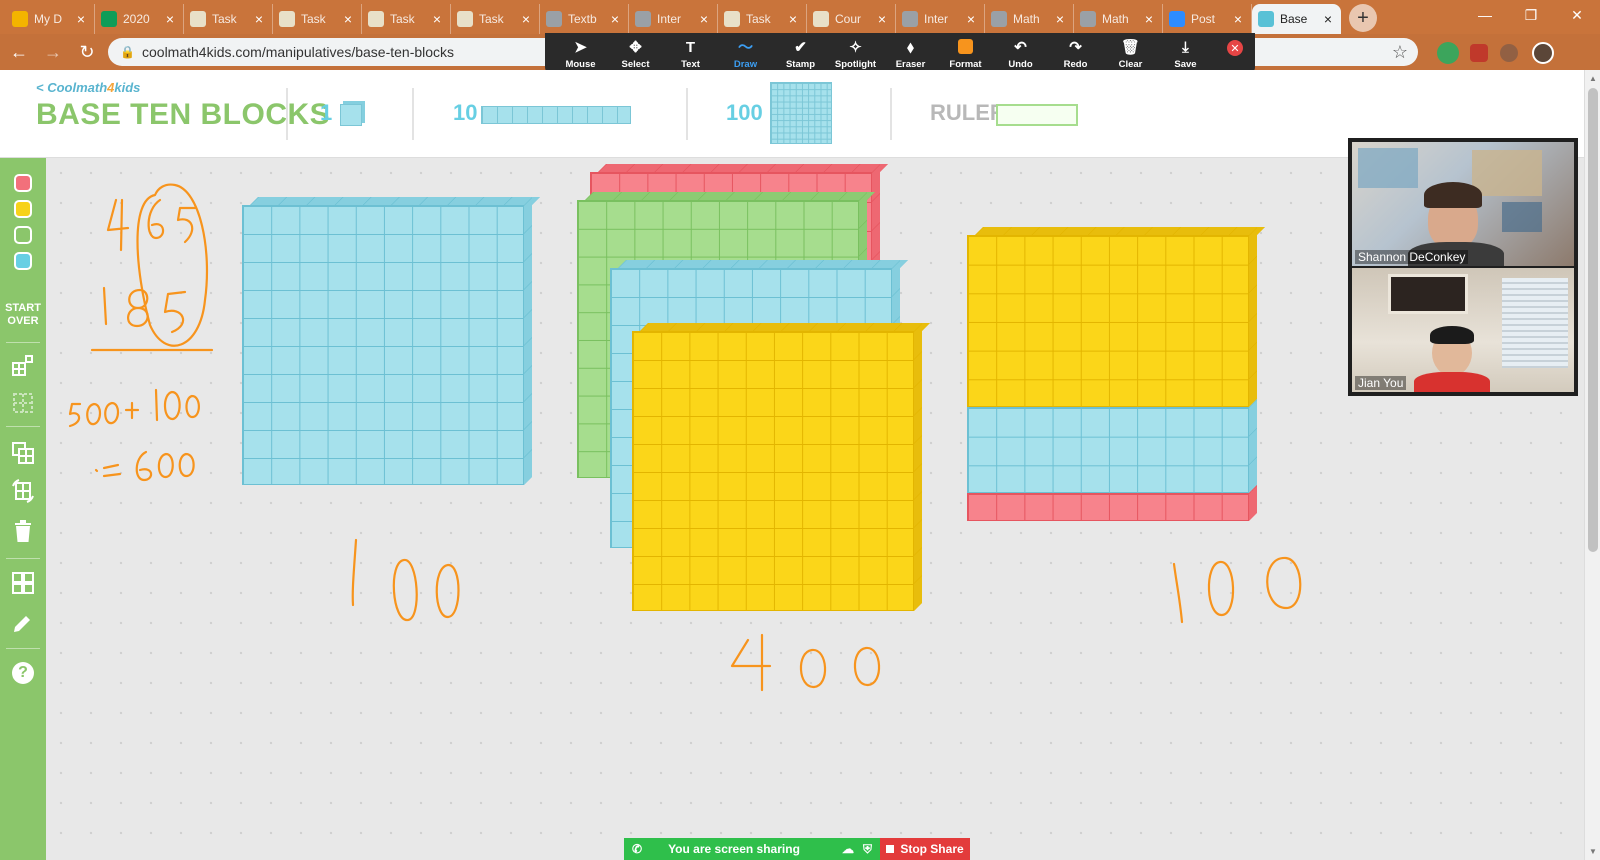 The height and width of the screenshot is (860, 1600). Describe the element at coordinates (1592, 851) in the screenshot. I see `scroll-down-icon: ▼` at that location.